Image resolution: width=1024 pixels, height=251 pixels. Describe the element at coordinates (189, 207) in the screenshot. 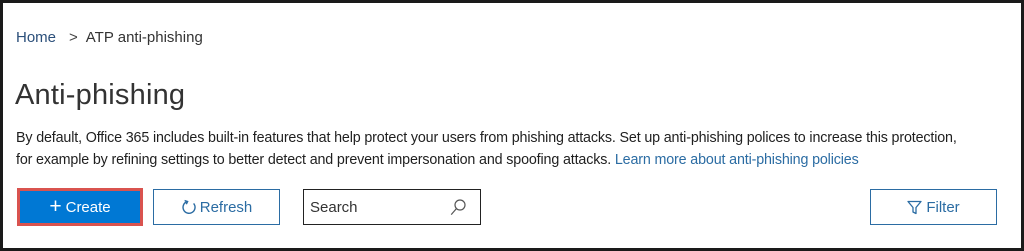

I see `refresh-icon` at that location.